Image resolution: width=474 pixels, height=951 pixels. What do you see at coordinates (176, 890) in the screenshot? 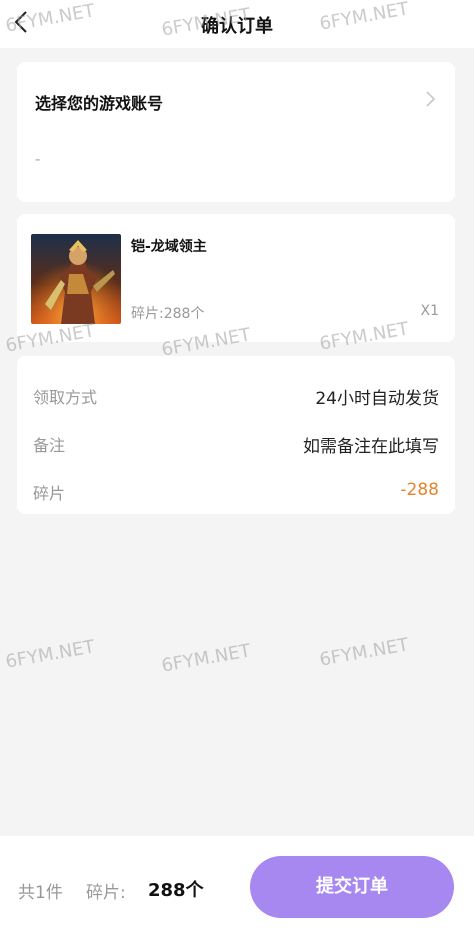
I see `total-amount: 288个` at bounding box center [176, 890].